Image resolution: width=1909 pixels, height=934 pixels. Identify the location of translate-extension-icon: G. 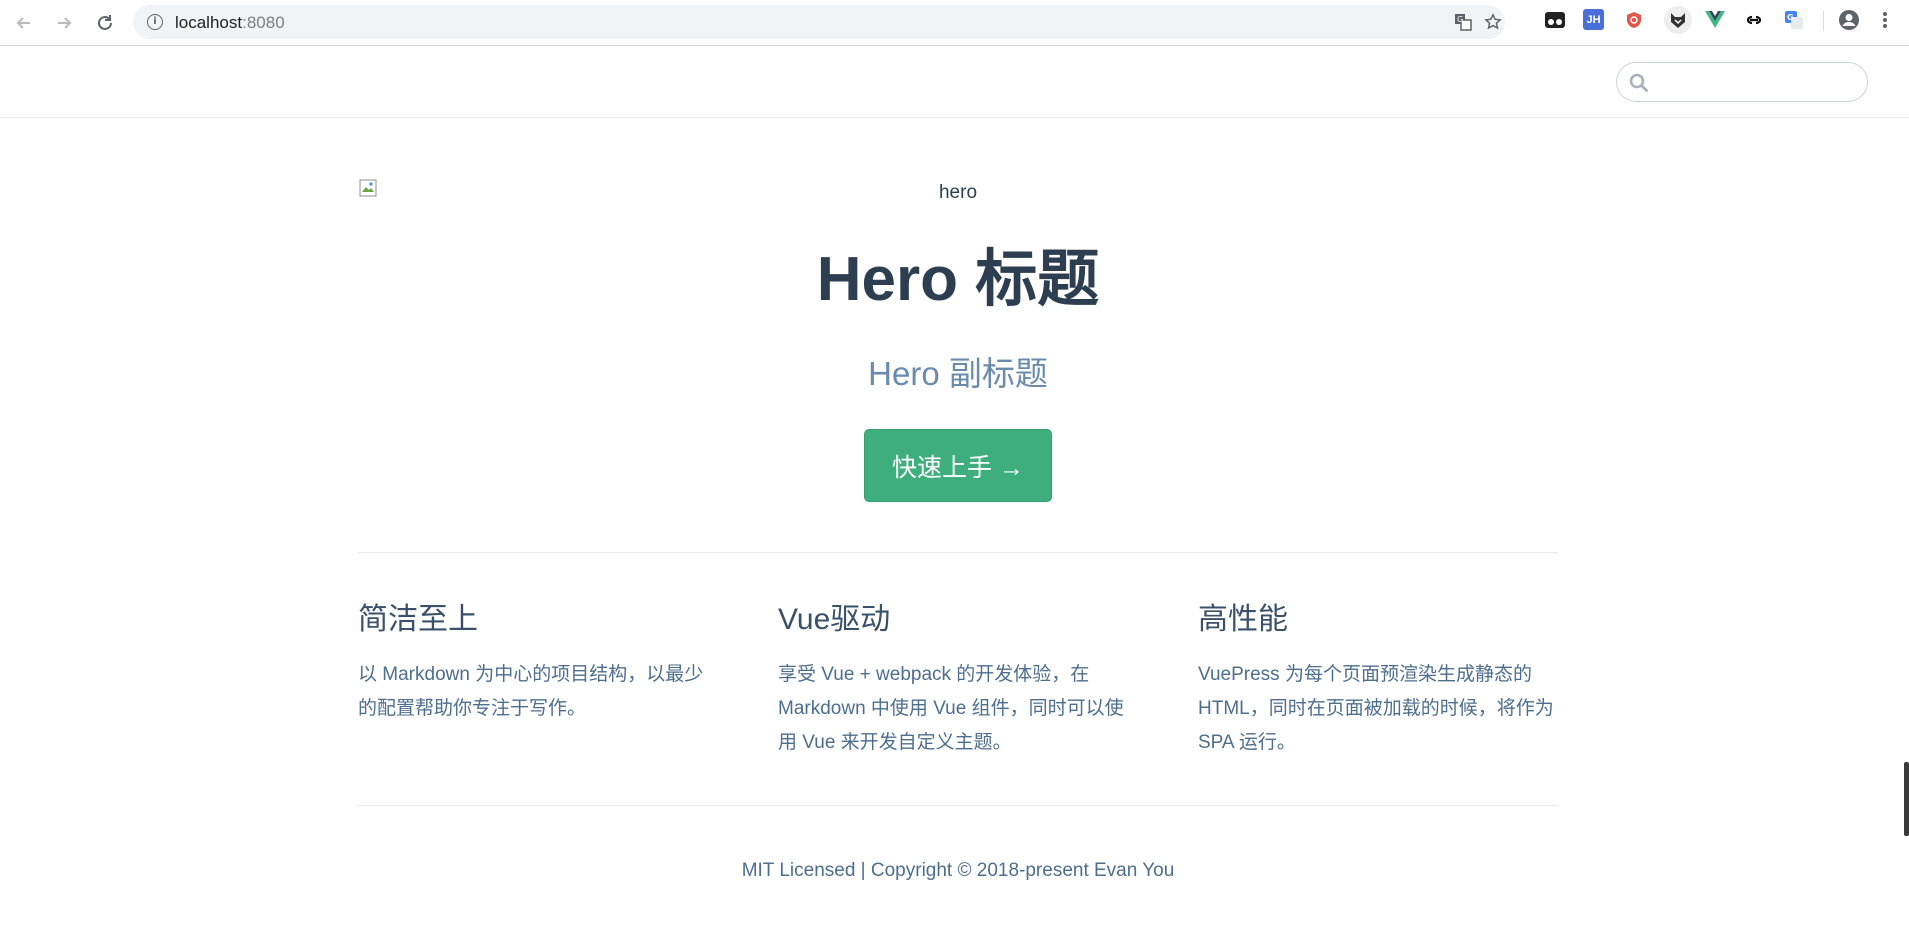
(1794, 20).